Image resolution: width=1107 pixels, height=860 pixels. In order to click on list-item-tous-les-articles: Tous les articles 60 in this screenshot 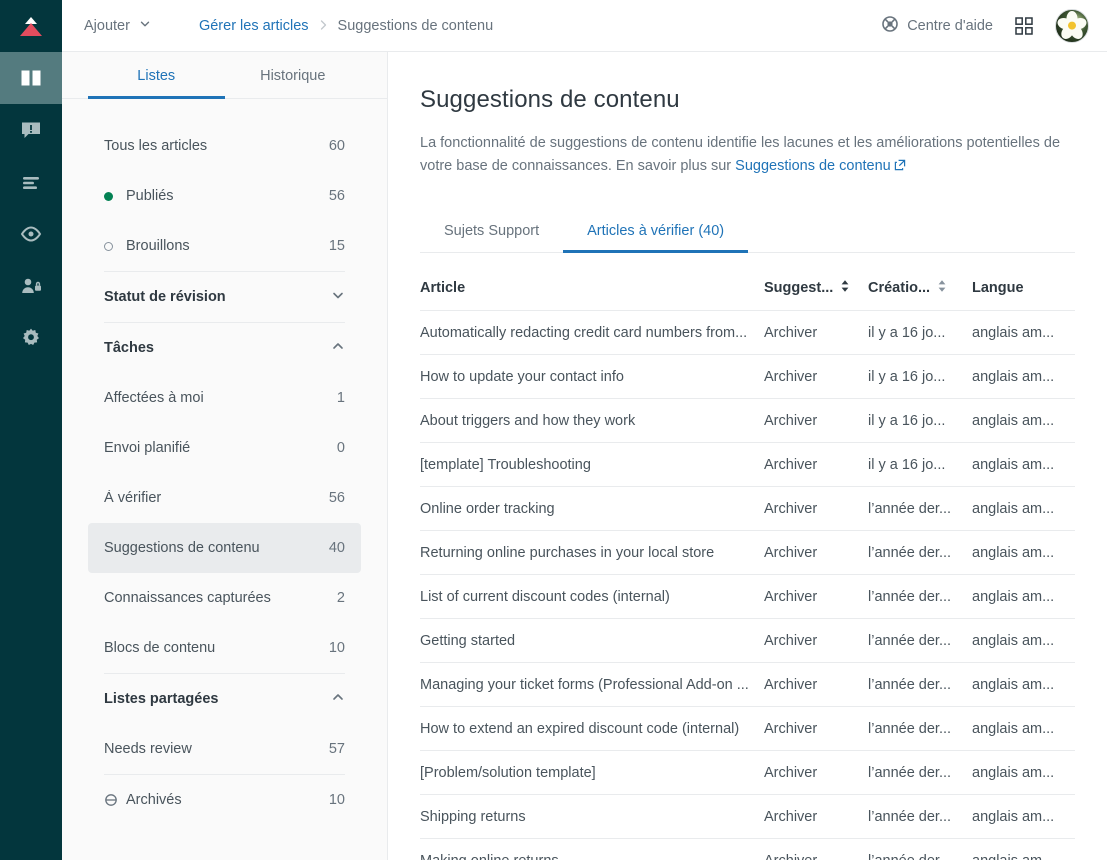, I will do `click(224, 146)`.